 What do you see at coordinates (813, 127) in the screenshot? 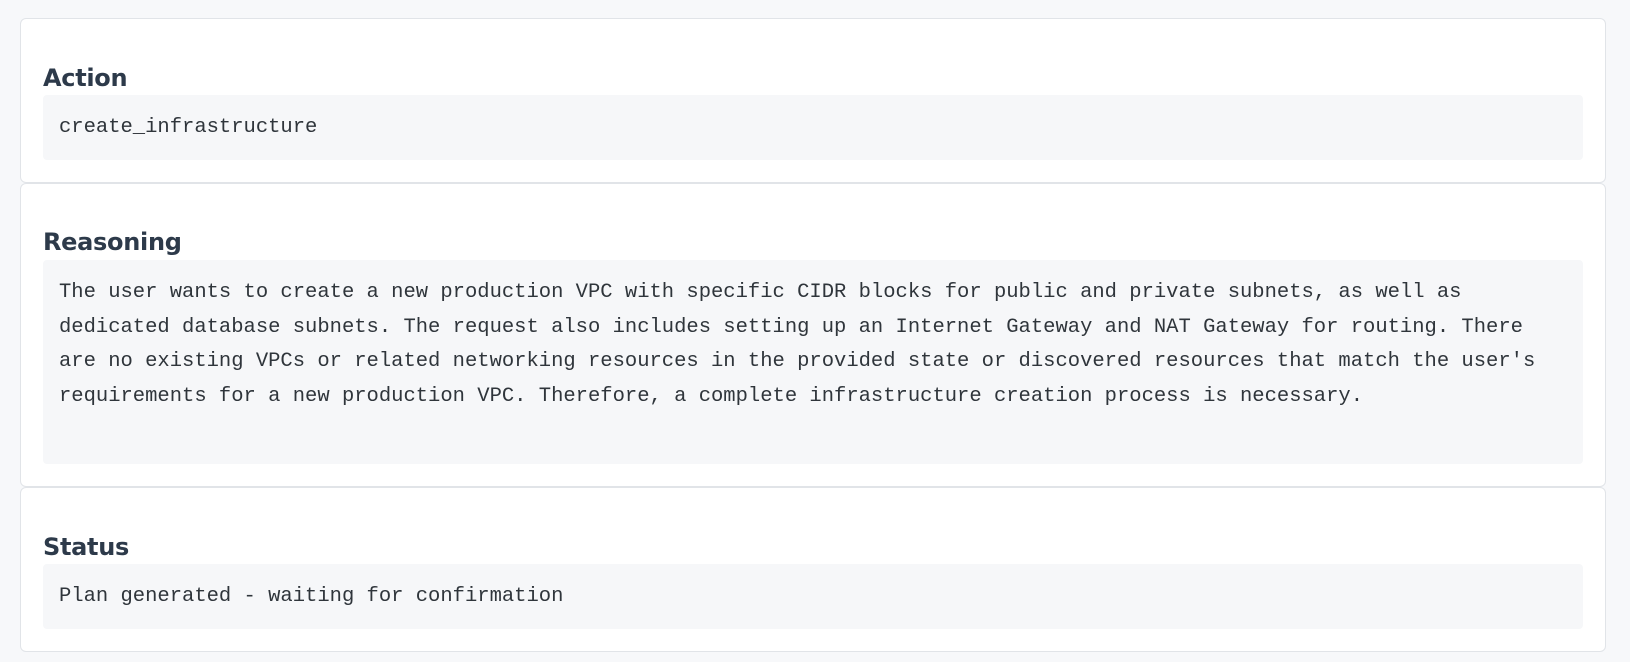
I see `action-value: create_infrastructure` at bounding box center [813, 127].